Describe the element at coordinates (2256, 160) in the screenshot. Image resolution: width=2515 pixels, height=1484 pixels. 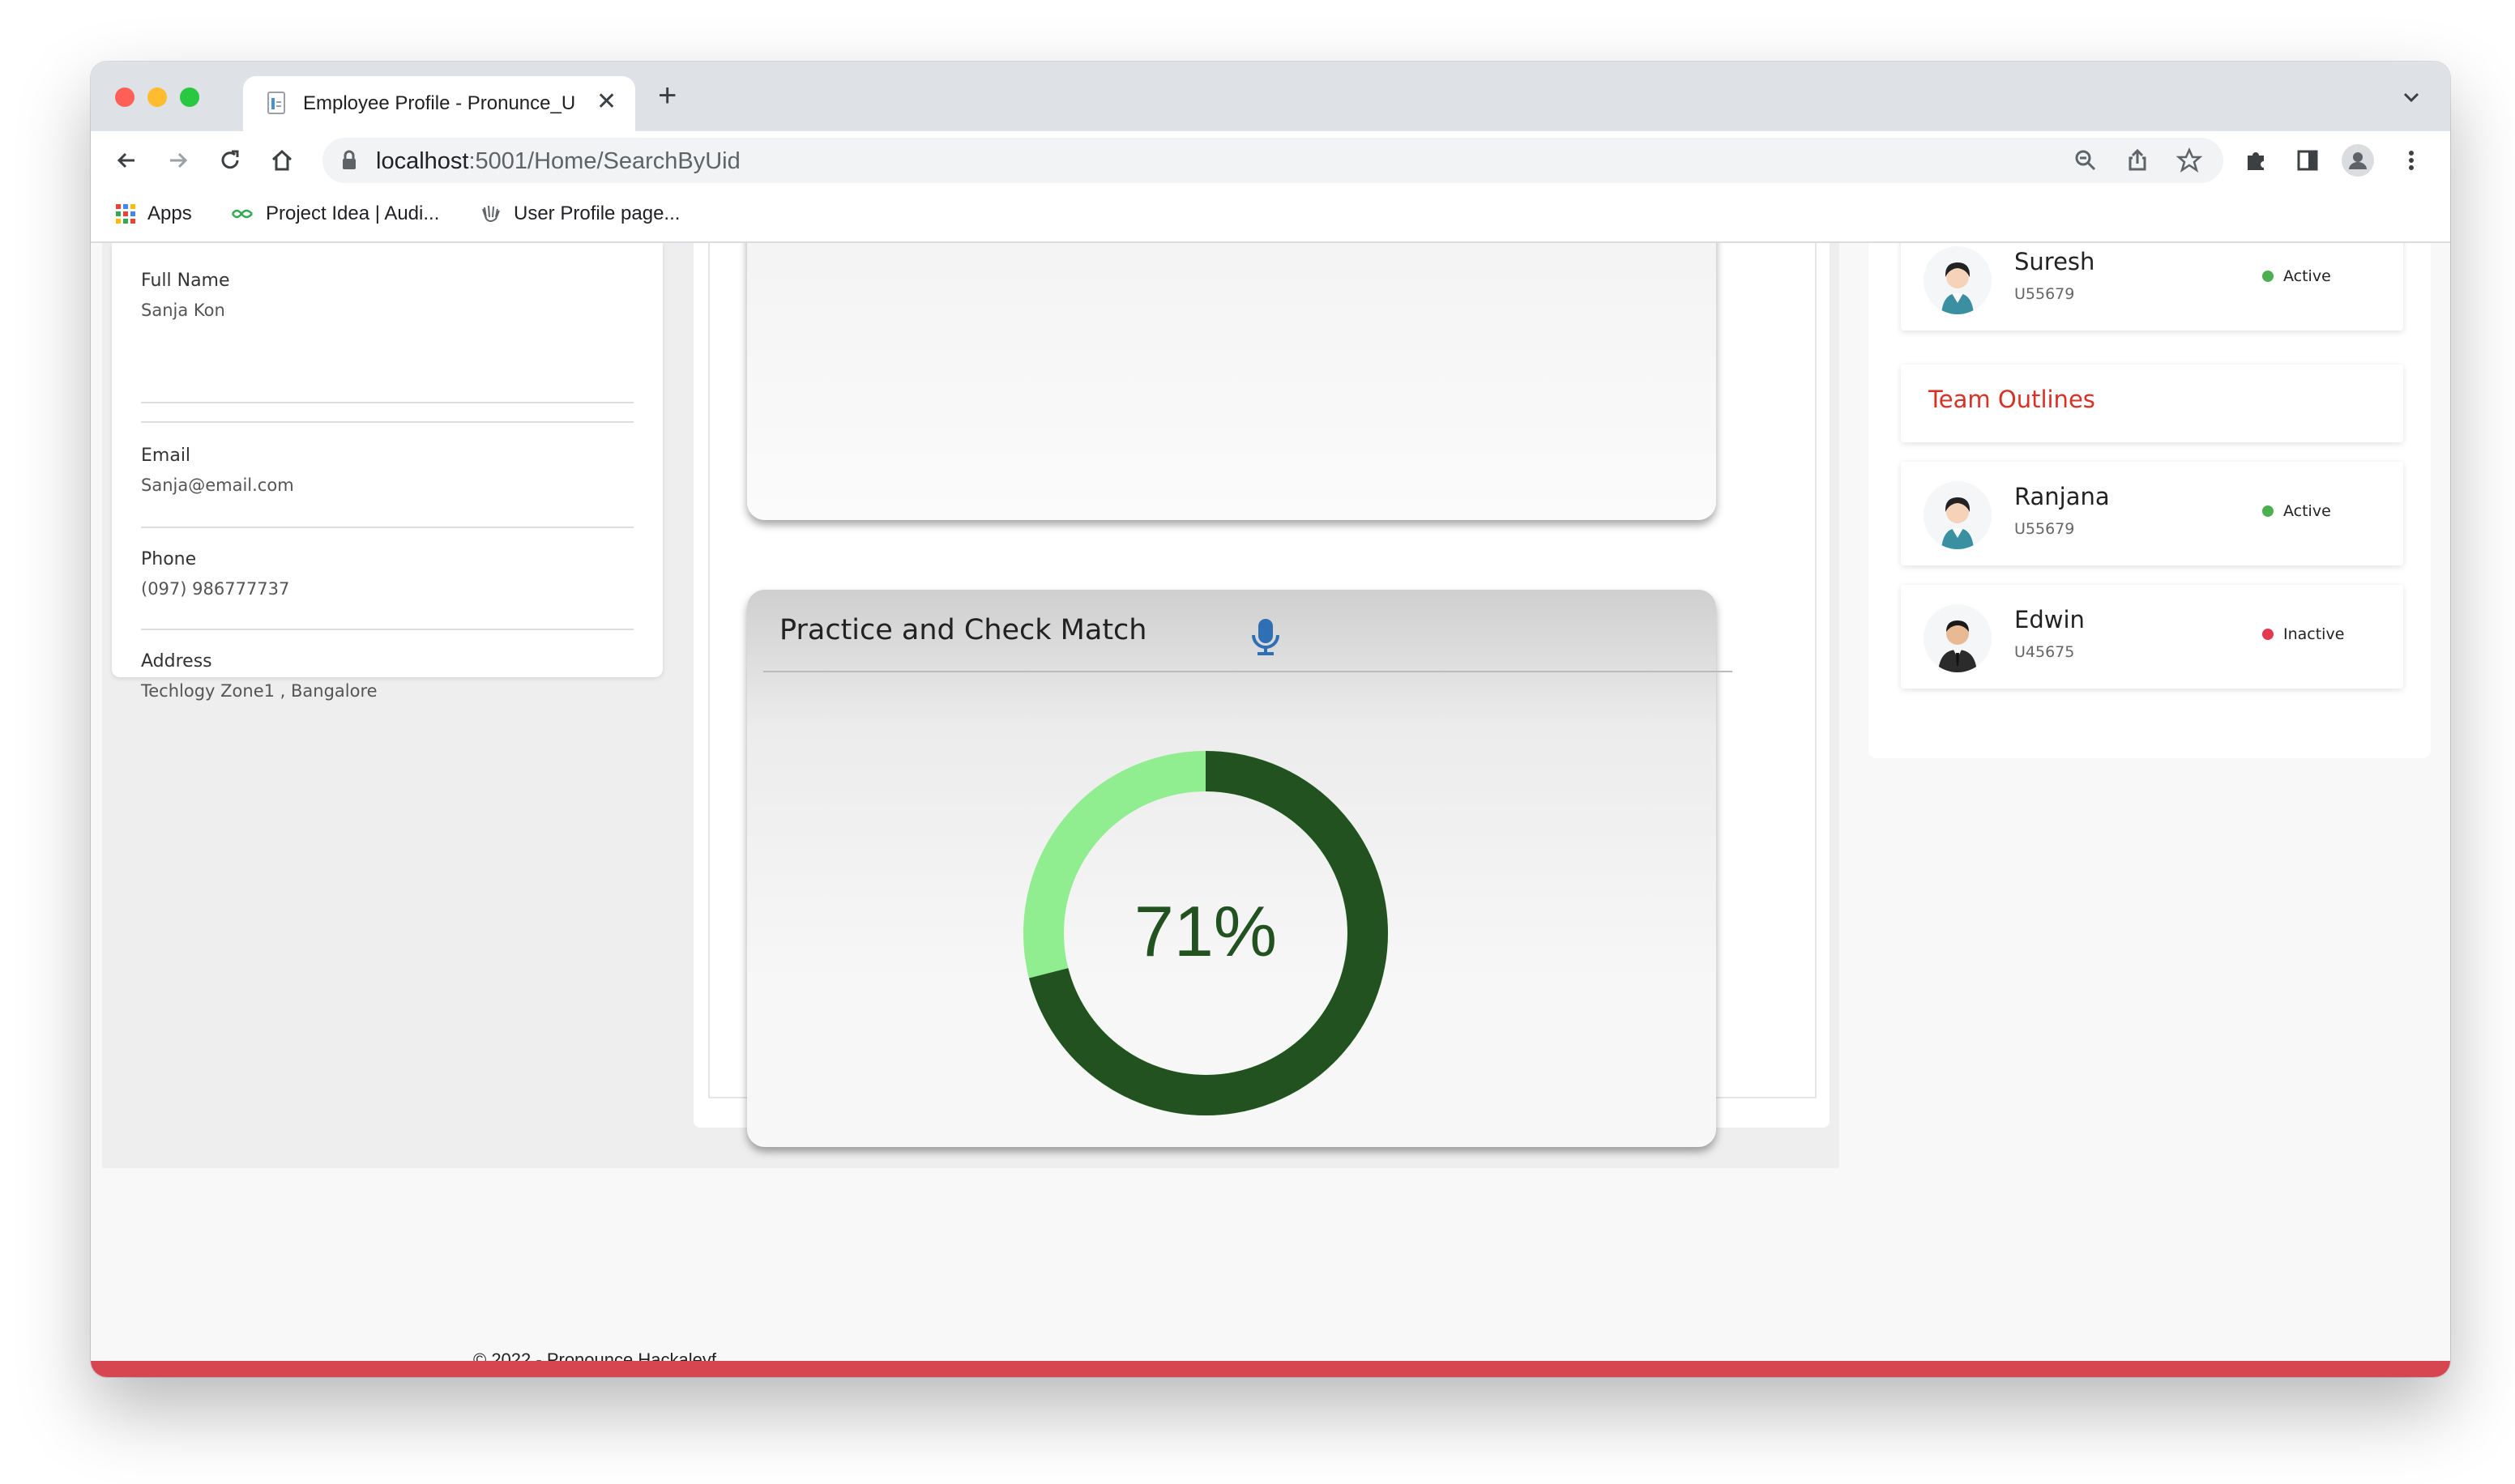
I see `extensions-puzzle-icon` at that location.